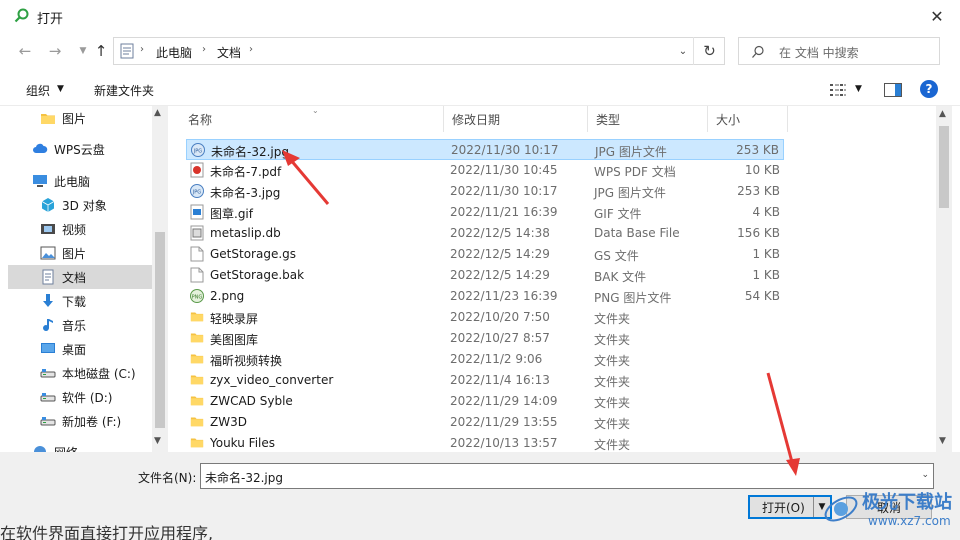  I want to click on download-icon, so click(48, 301).